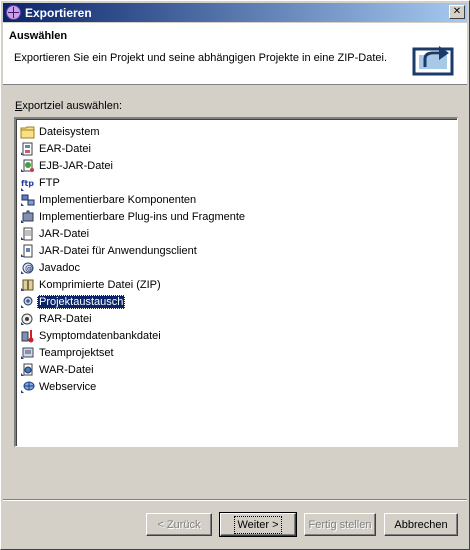  I want to click on team-project-set-icon, so click(27, 353).